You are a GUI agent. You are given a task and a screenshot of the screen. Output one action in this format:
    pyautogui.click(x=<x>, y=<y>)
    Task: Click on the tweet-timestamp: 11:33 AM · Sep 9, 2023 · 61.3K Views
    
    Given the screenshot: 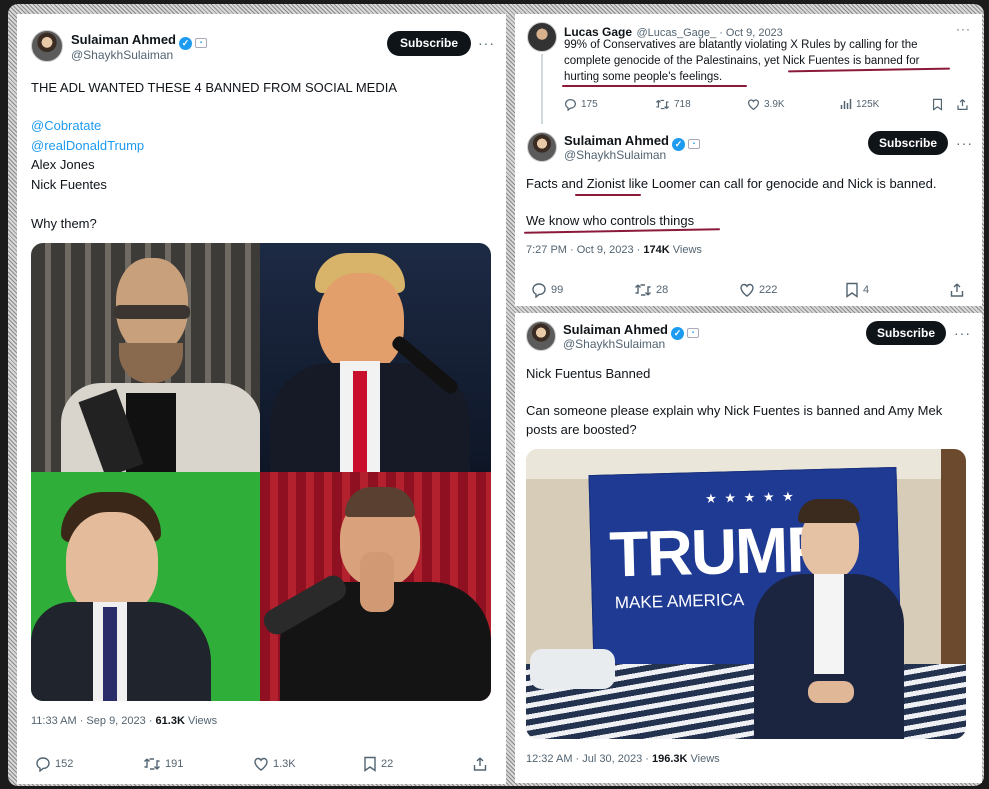 What is the action you would take?
    pyautogui.click(x=124, y=721)
    